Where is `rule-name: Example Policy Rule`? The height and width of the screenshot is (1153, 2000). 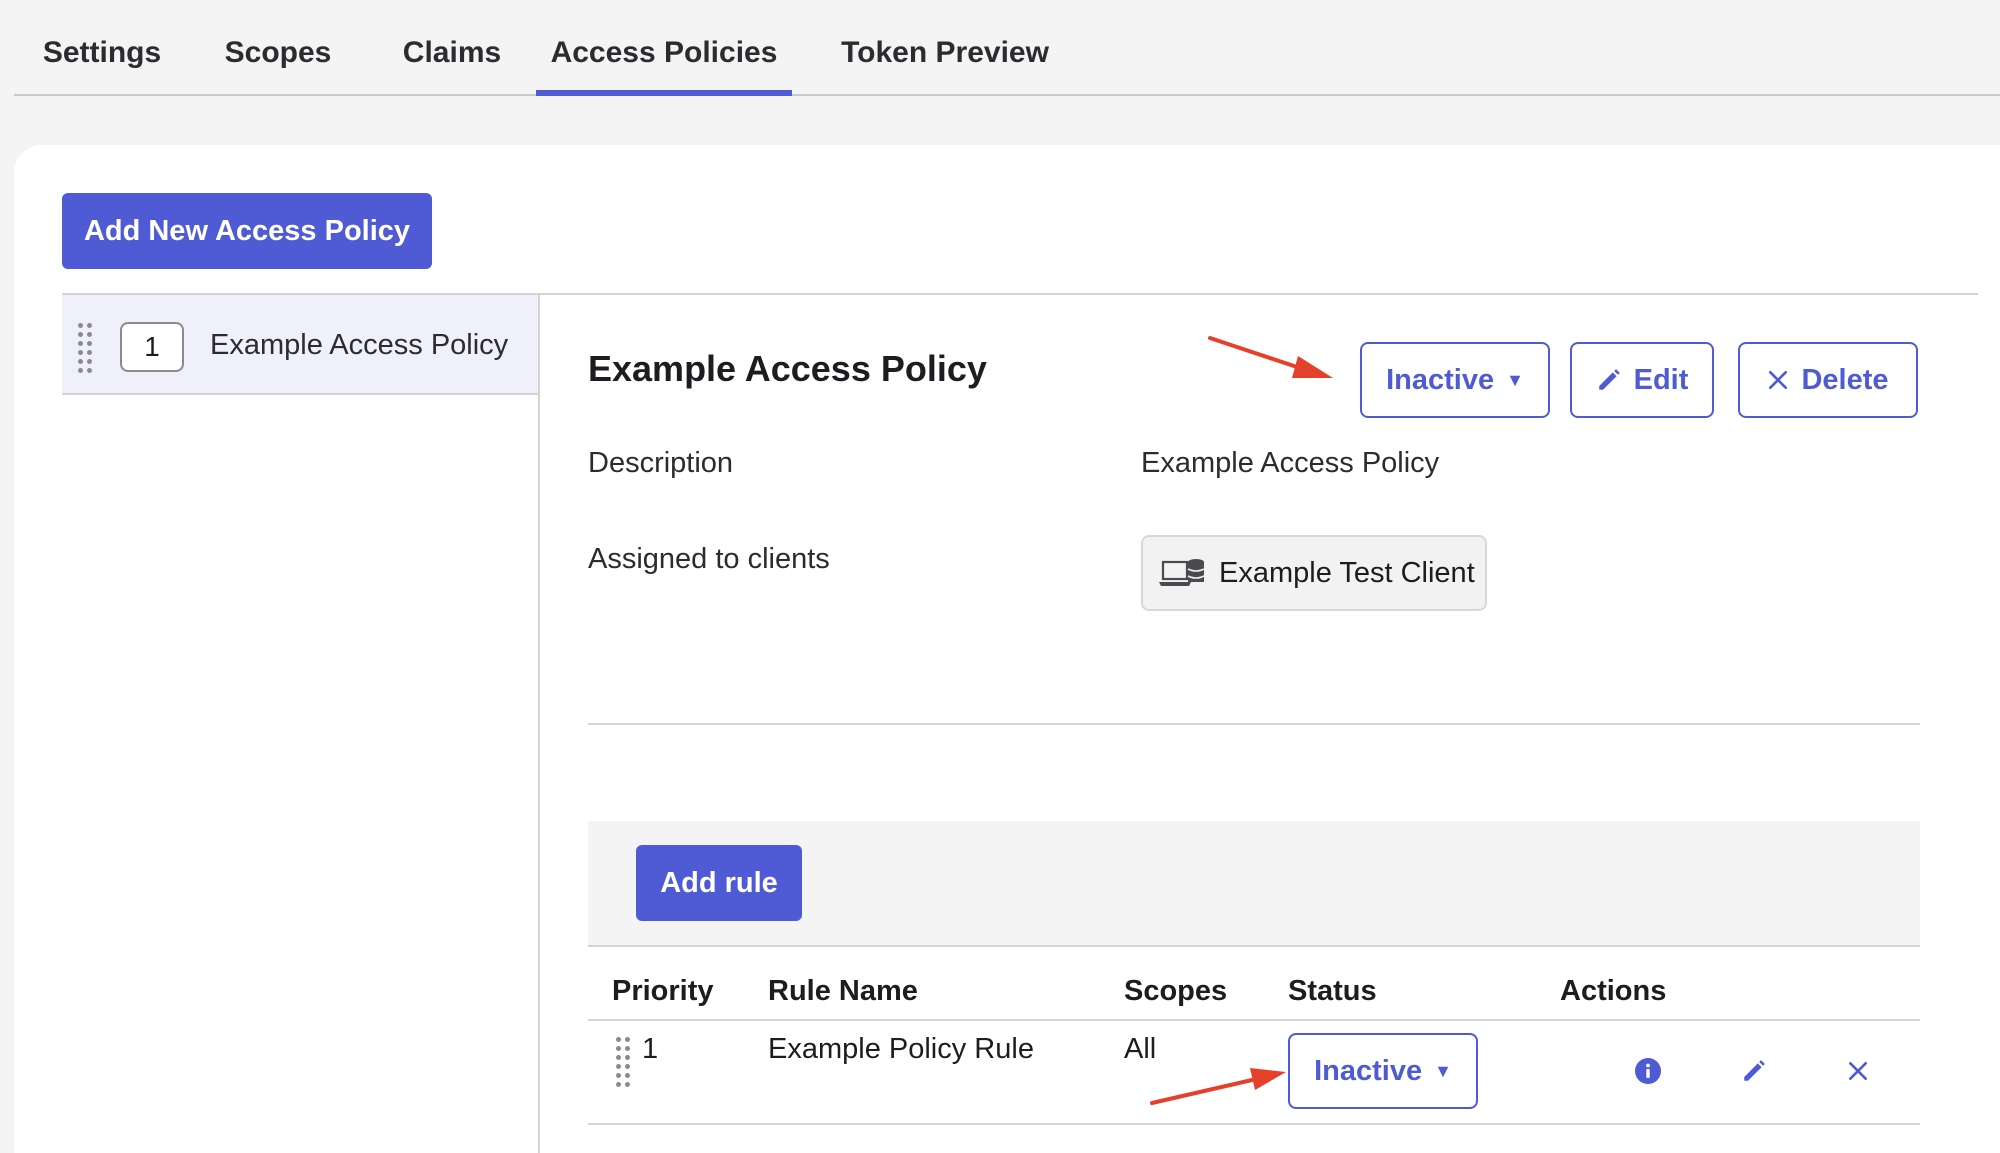
rule-name: Example Policy Rule is located at coordinates (901, 1049).